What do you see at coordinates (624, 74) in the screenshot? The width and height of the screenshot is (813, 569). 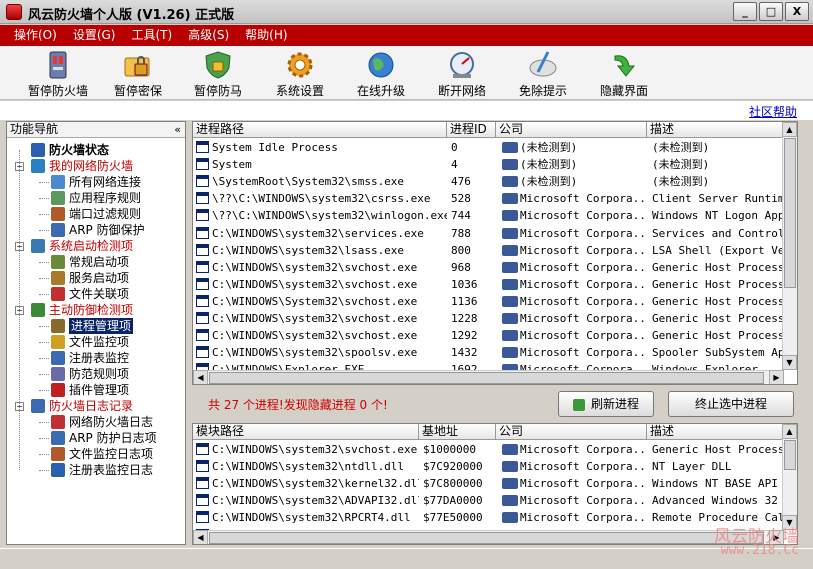 I see `hide-interface-button: 隐藏界面` at bounding box center [624, 74].